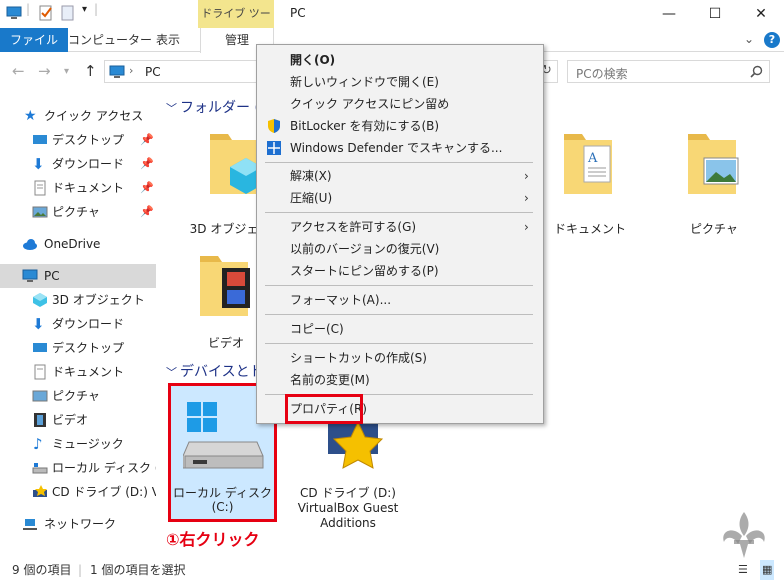 The image size is (784, 580). I want to click on search-icon, so click(756, 71).